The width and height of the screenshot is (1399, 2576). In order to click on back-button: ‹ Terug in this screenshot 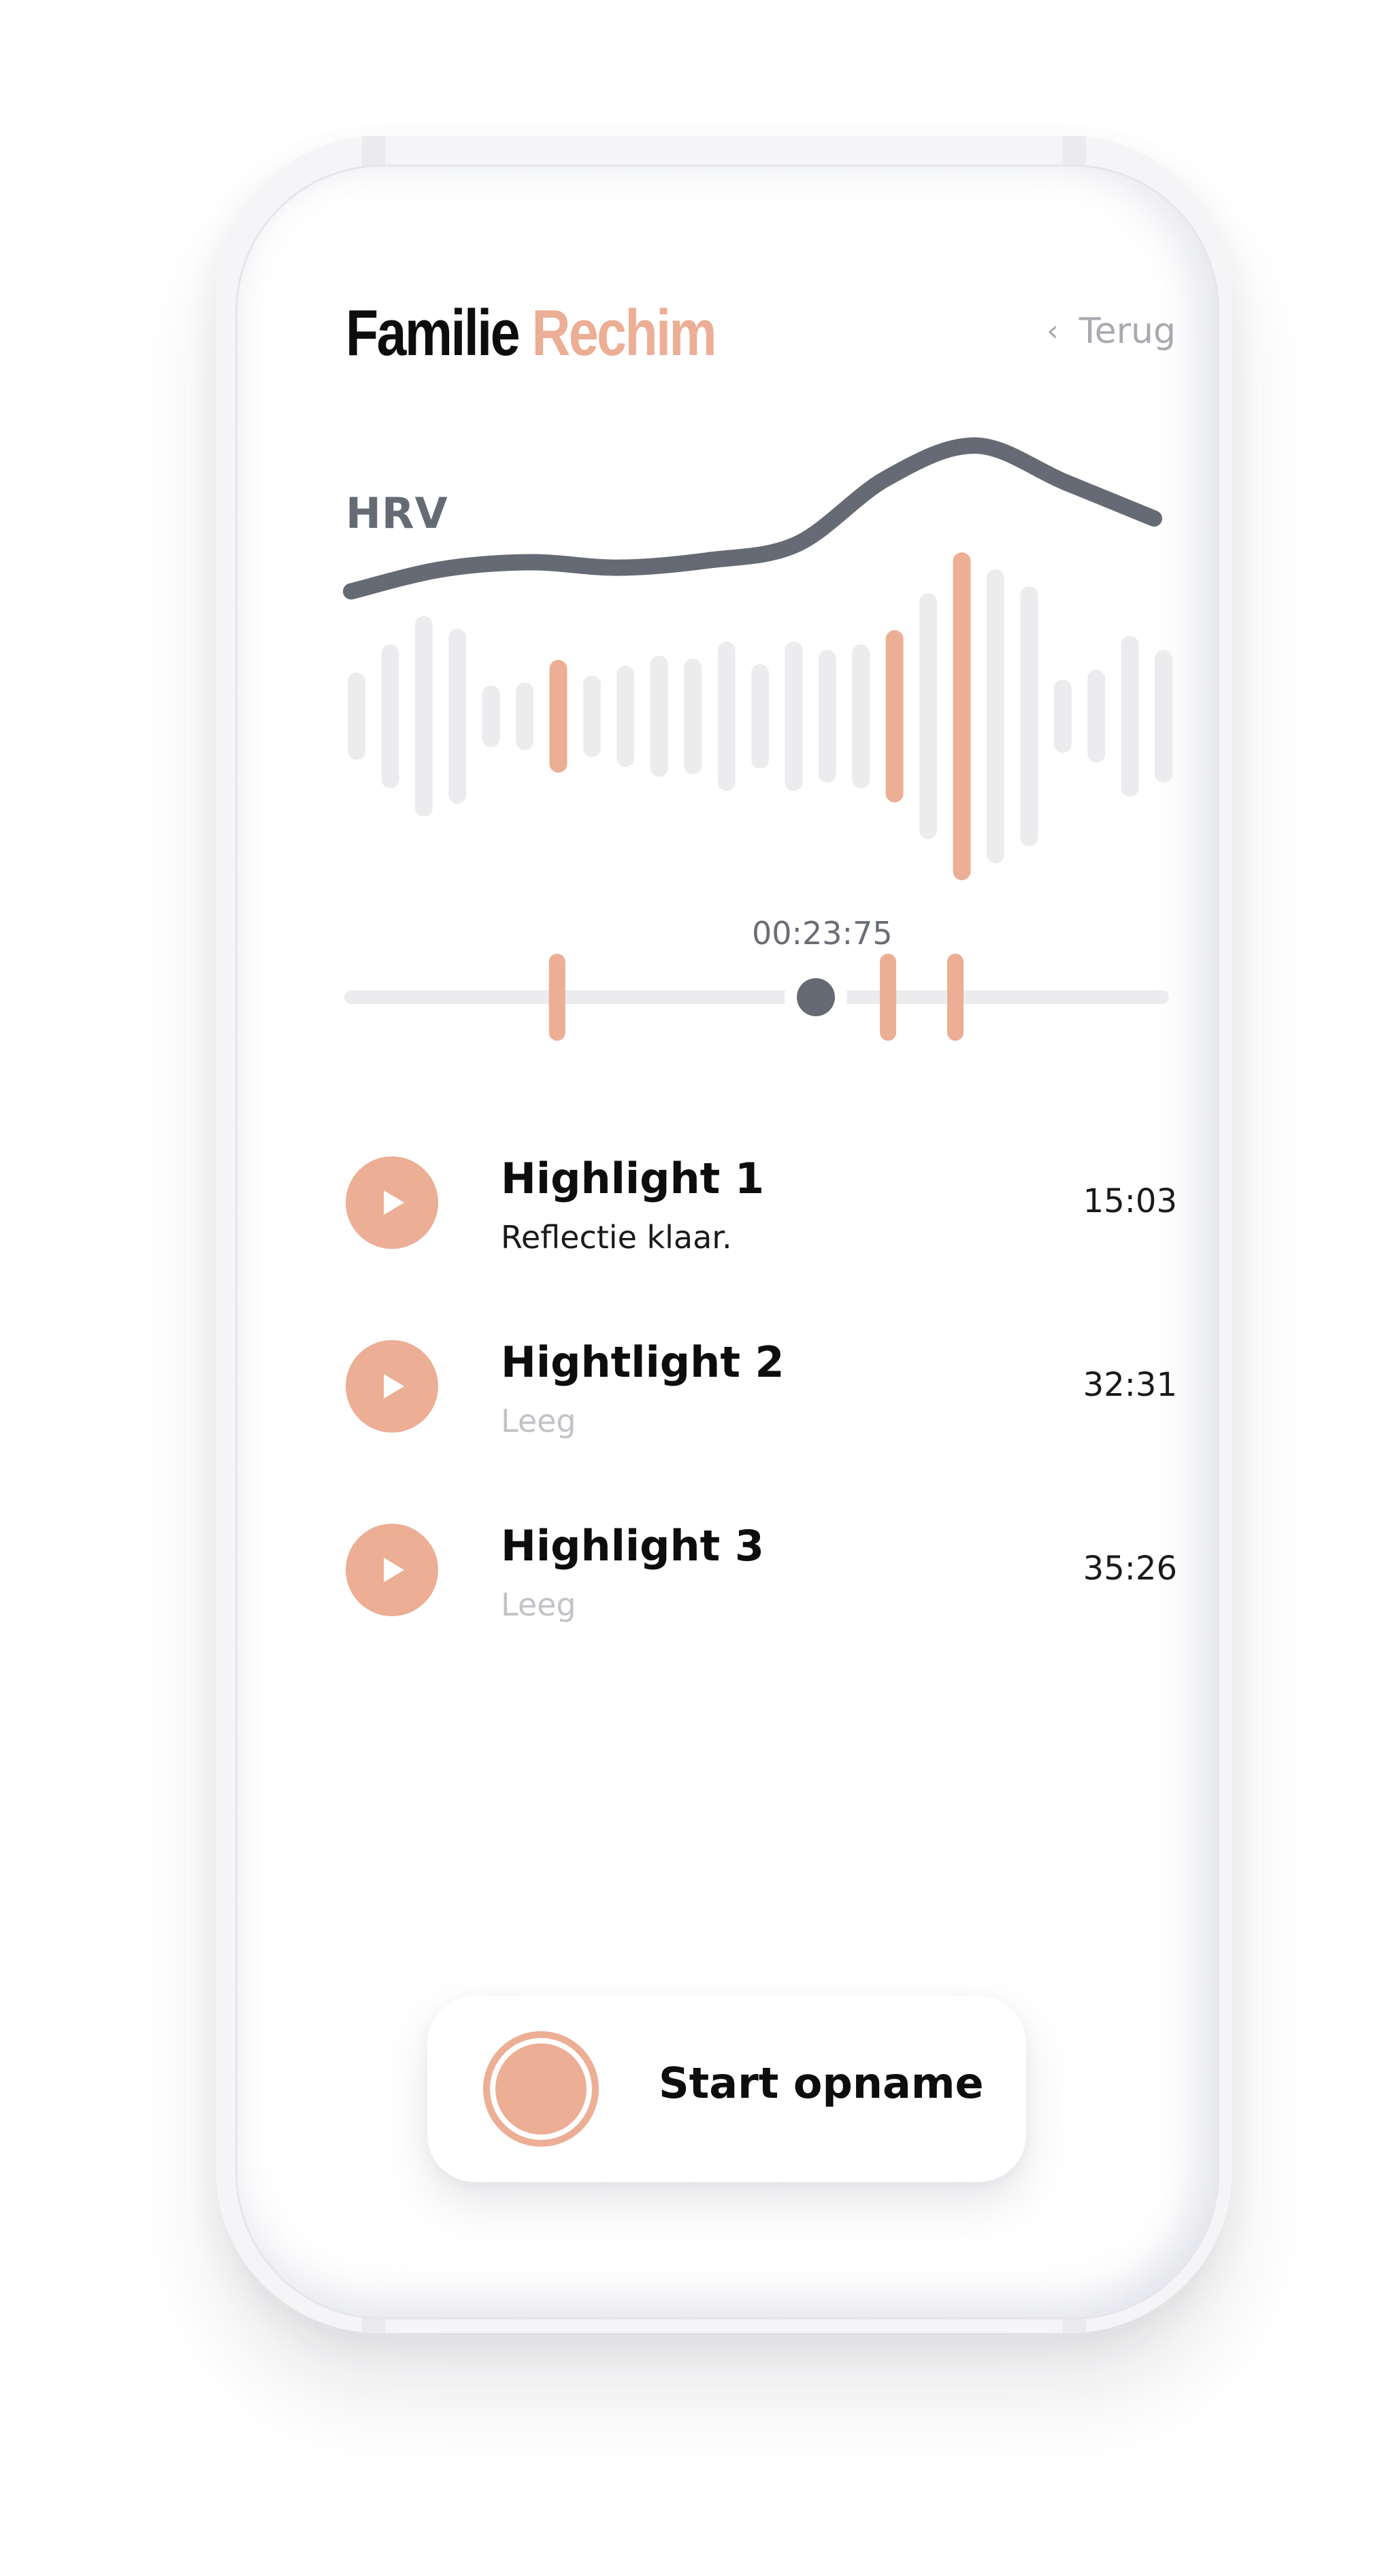, I will do `click(1111, 331)`.